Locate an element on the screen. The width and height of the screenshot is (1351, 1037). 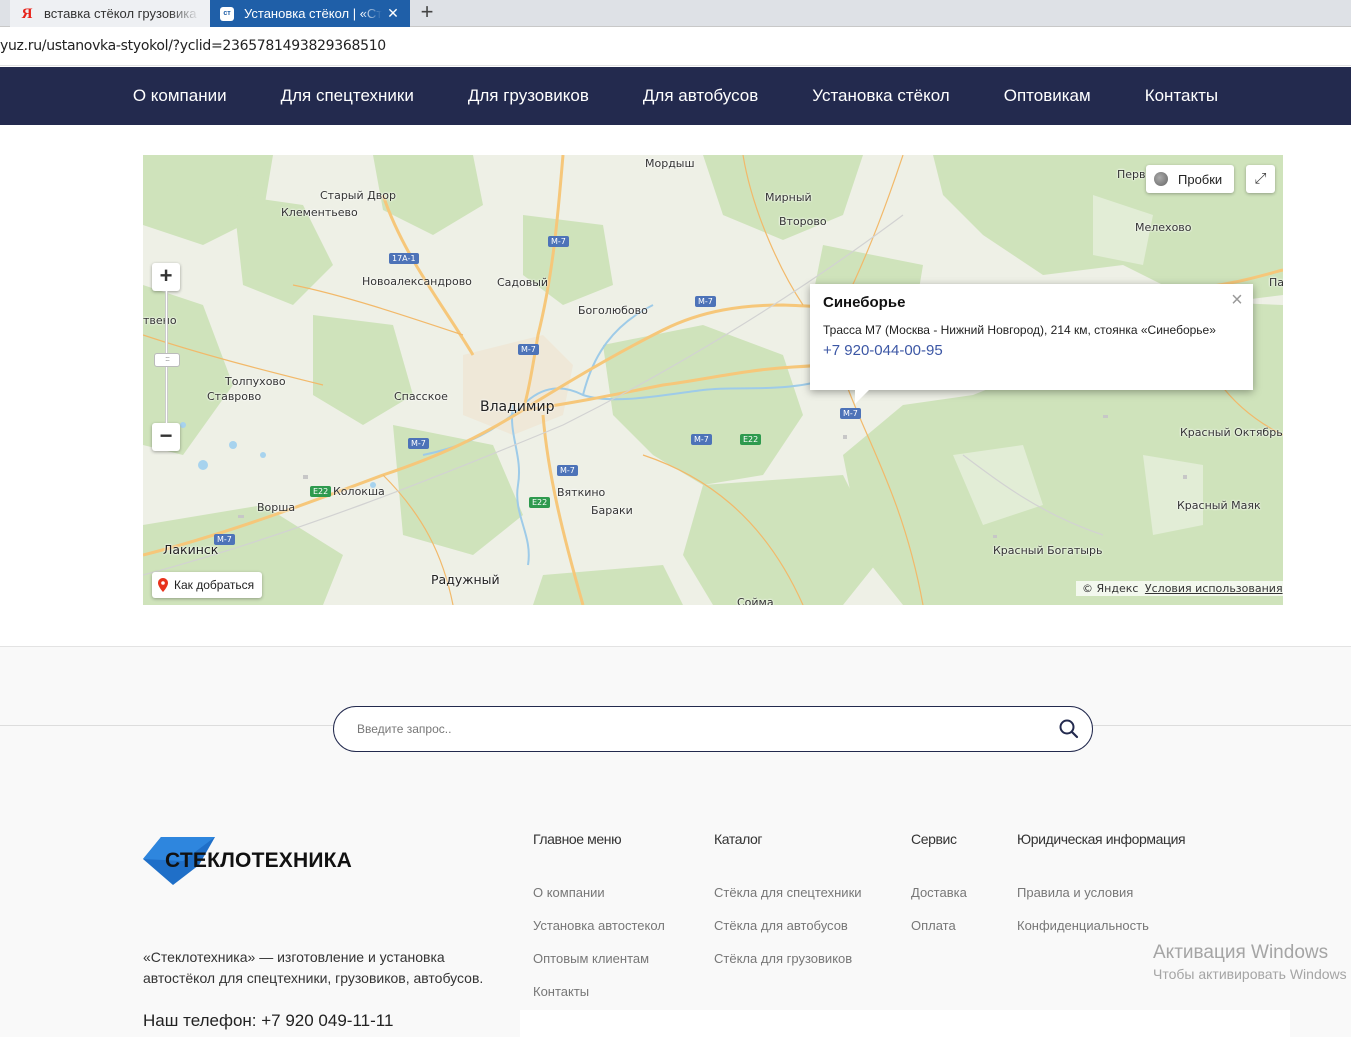
footer-link: Стёкла для грузовиков is located at coordinates (788, 960).